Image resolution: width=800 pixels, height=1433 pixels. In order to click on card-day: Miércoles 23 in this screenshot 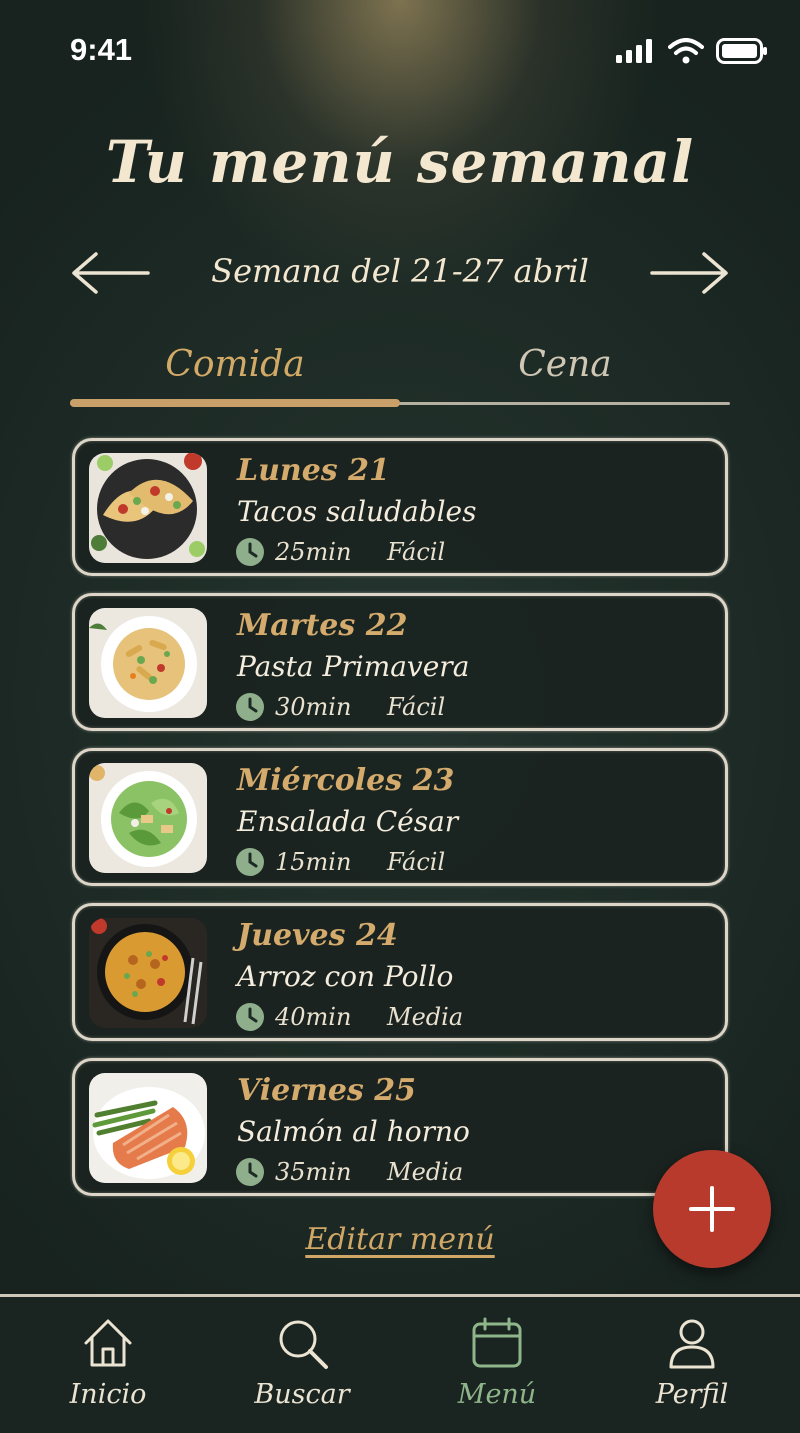, I will do `click(346, 780)`.